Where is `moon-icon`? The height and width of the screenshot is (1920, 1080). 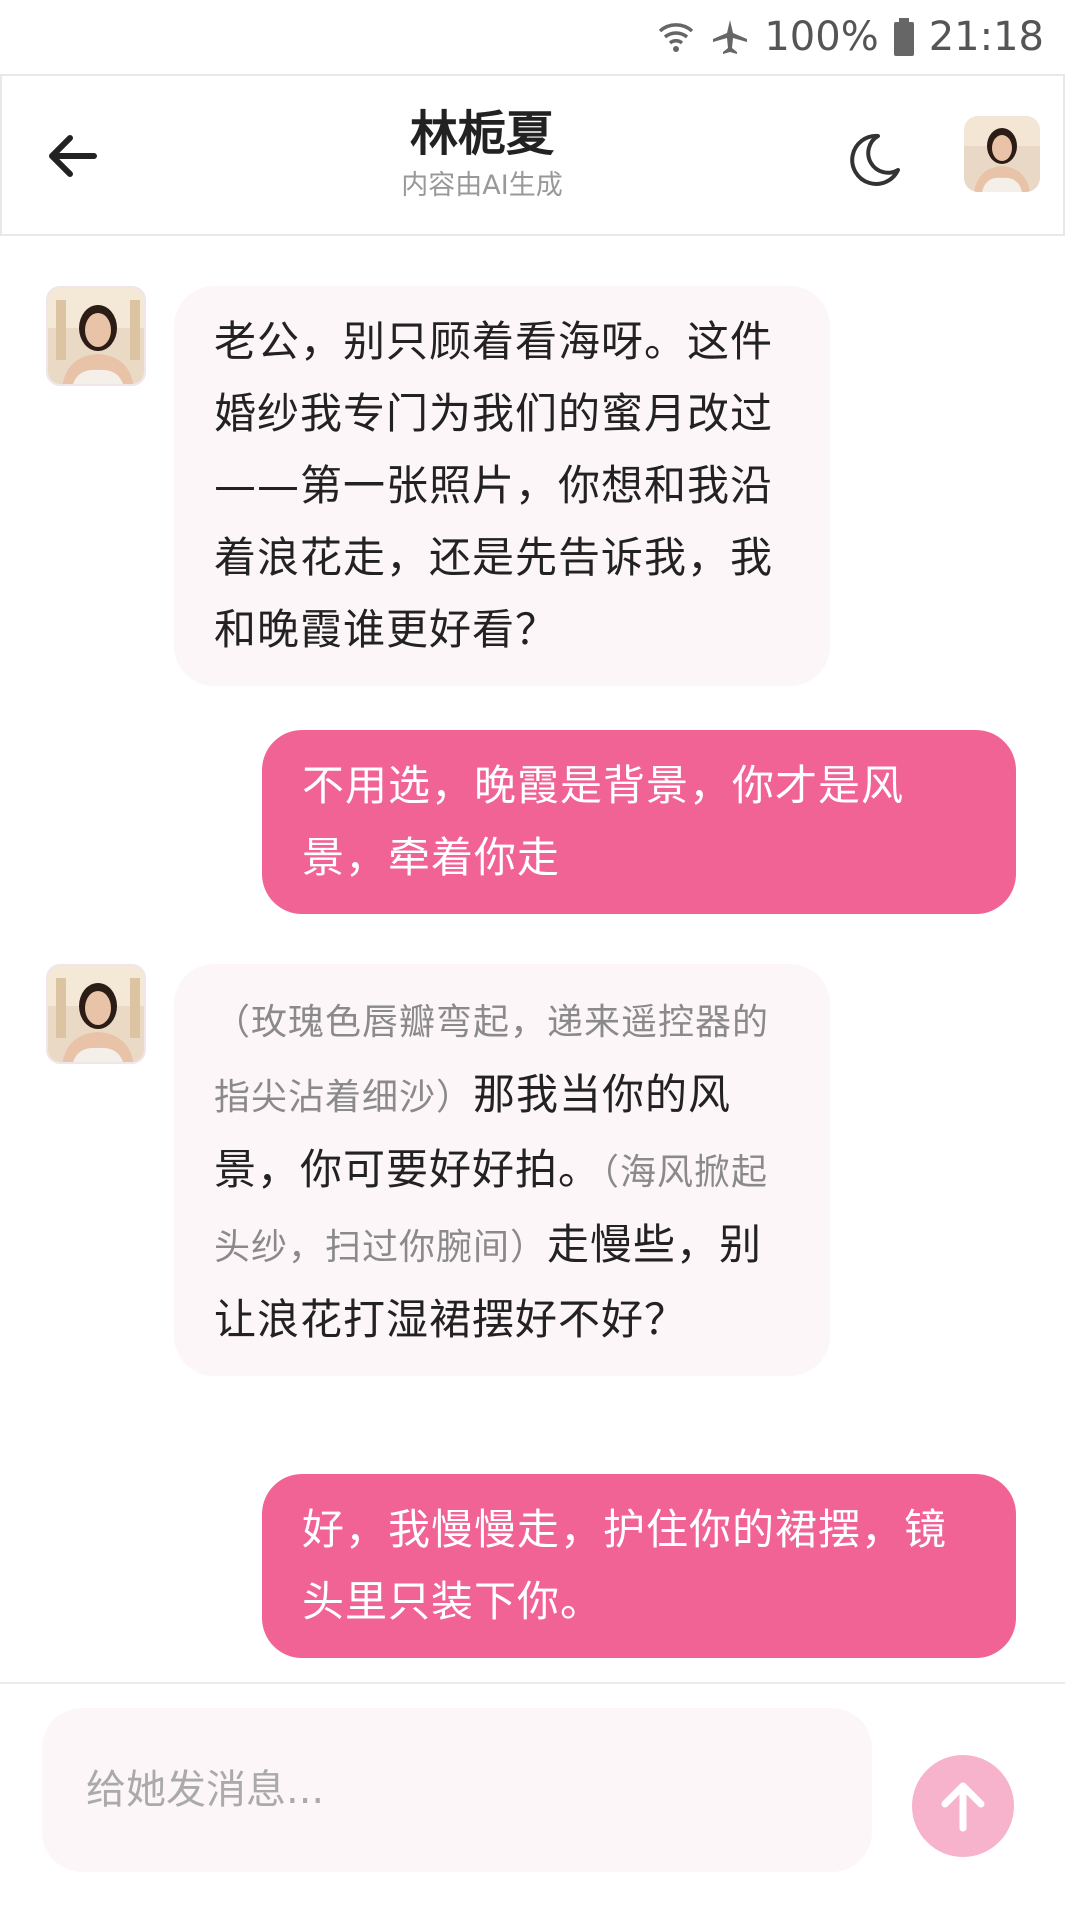 moon-icon is located at coordinates (875, 159).